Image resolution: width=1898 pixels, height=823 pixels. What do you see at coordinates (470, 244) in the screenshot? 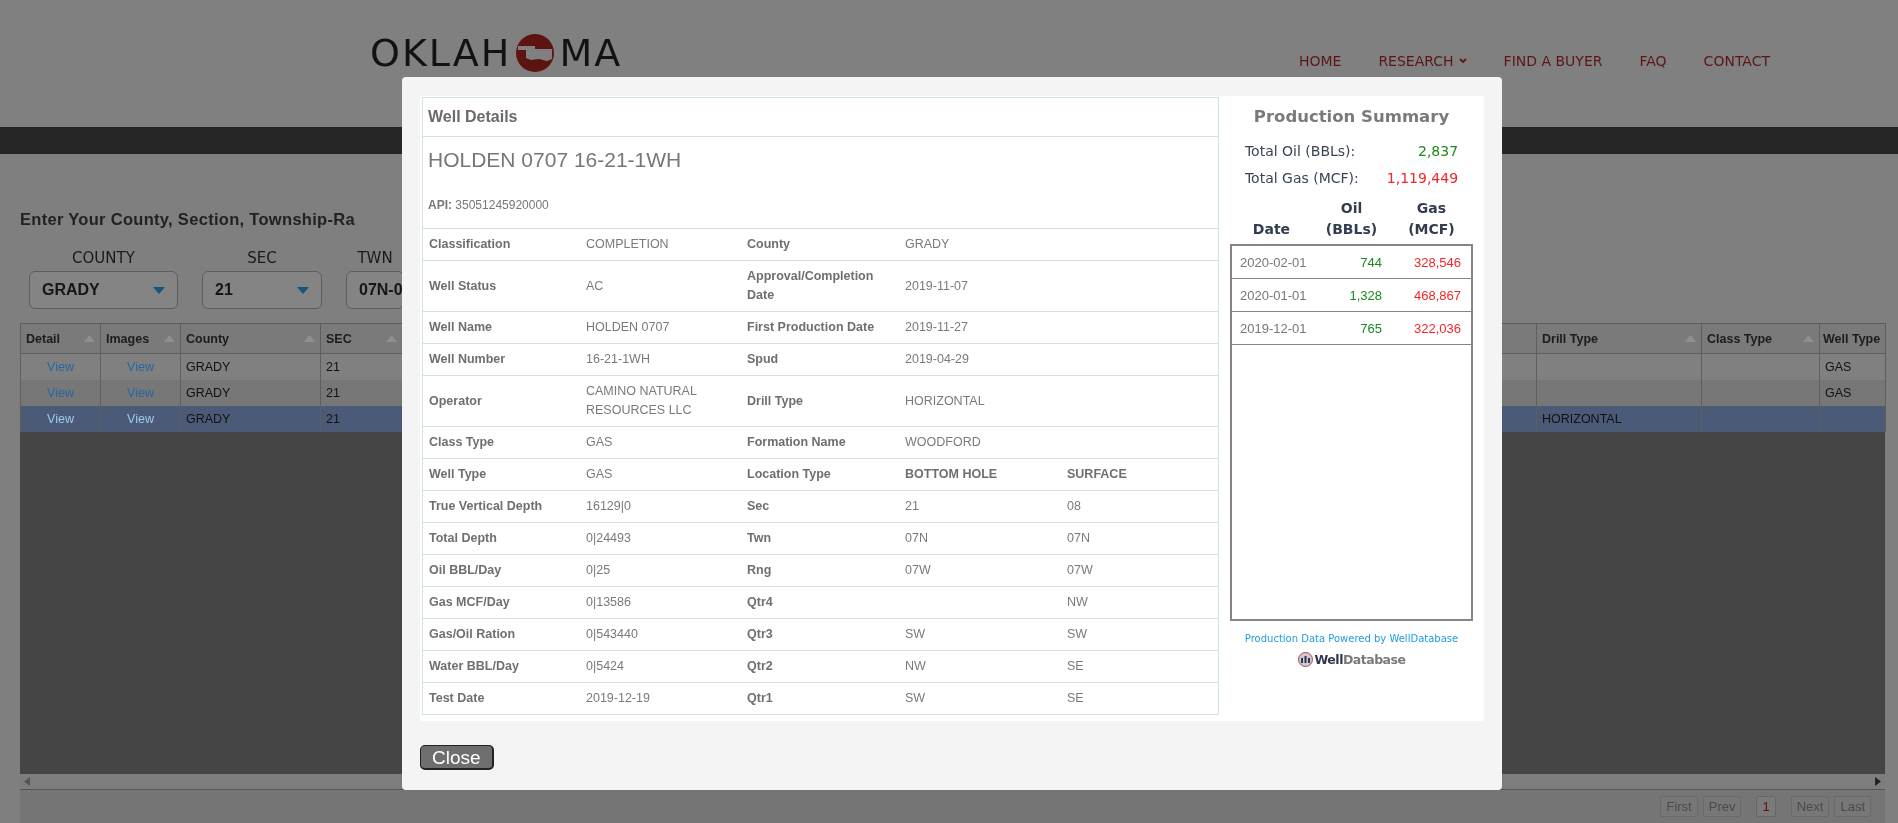
I see `field-label: Classification` at bounding box center [470, 244].